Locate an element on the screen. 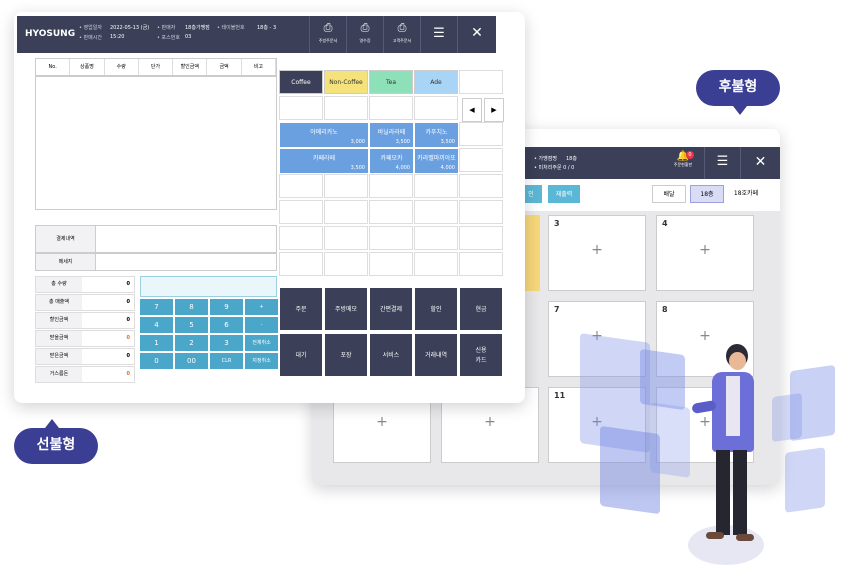 This screenshot has width=845, height=567. category-tab: Non-Coffee is located at coordinates (346, 82).